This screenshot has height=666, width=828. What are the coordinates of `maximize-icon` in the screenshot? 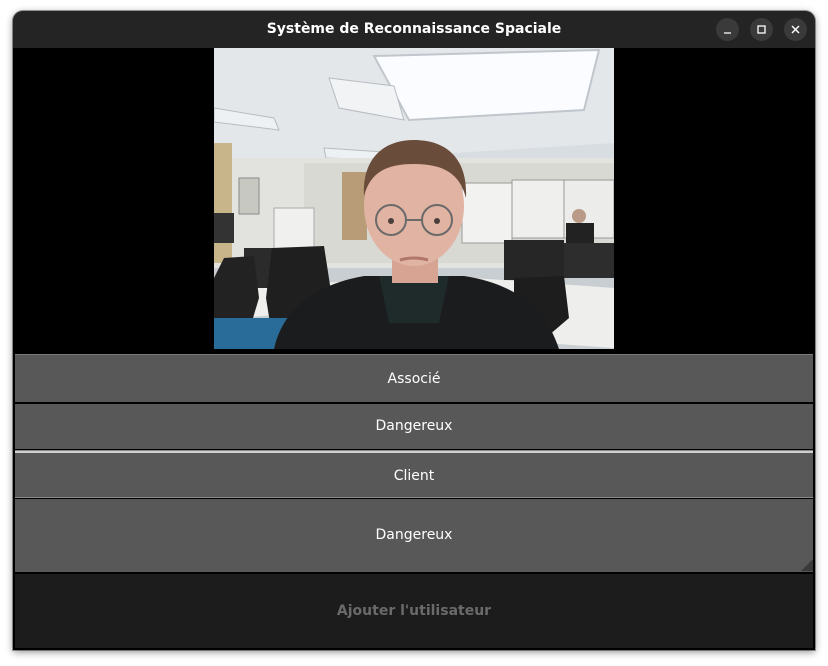 It's located at (761, 29).